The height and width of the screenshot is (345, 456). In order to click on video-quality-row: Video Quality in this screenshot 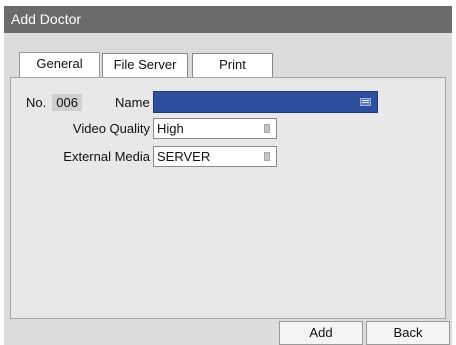, I will do `click(77, 128)`.